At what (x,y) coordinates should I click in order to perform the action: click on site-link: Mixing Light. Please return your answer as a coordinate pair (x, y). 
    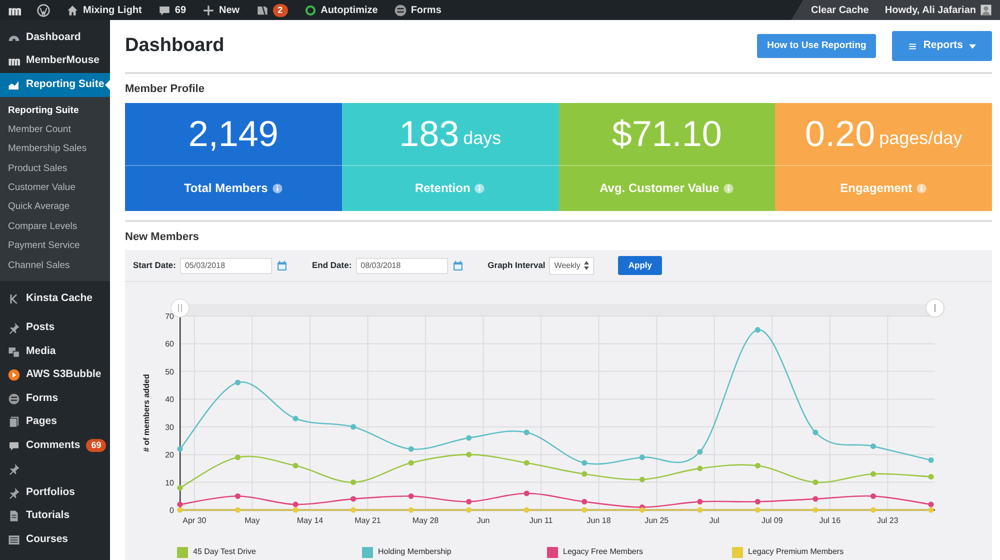
    Looking at the image, I should click on (112, 10).